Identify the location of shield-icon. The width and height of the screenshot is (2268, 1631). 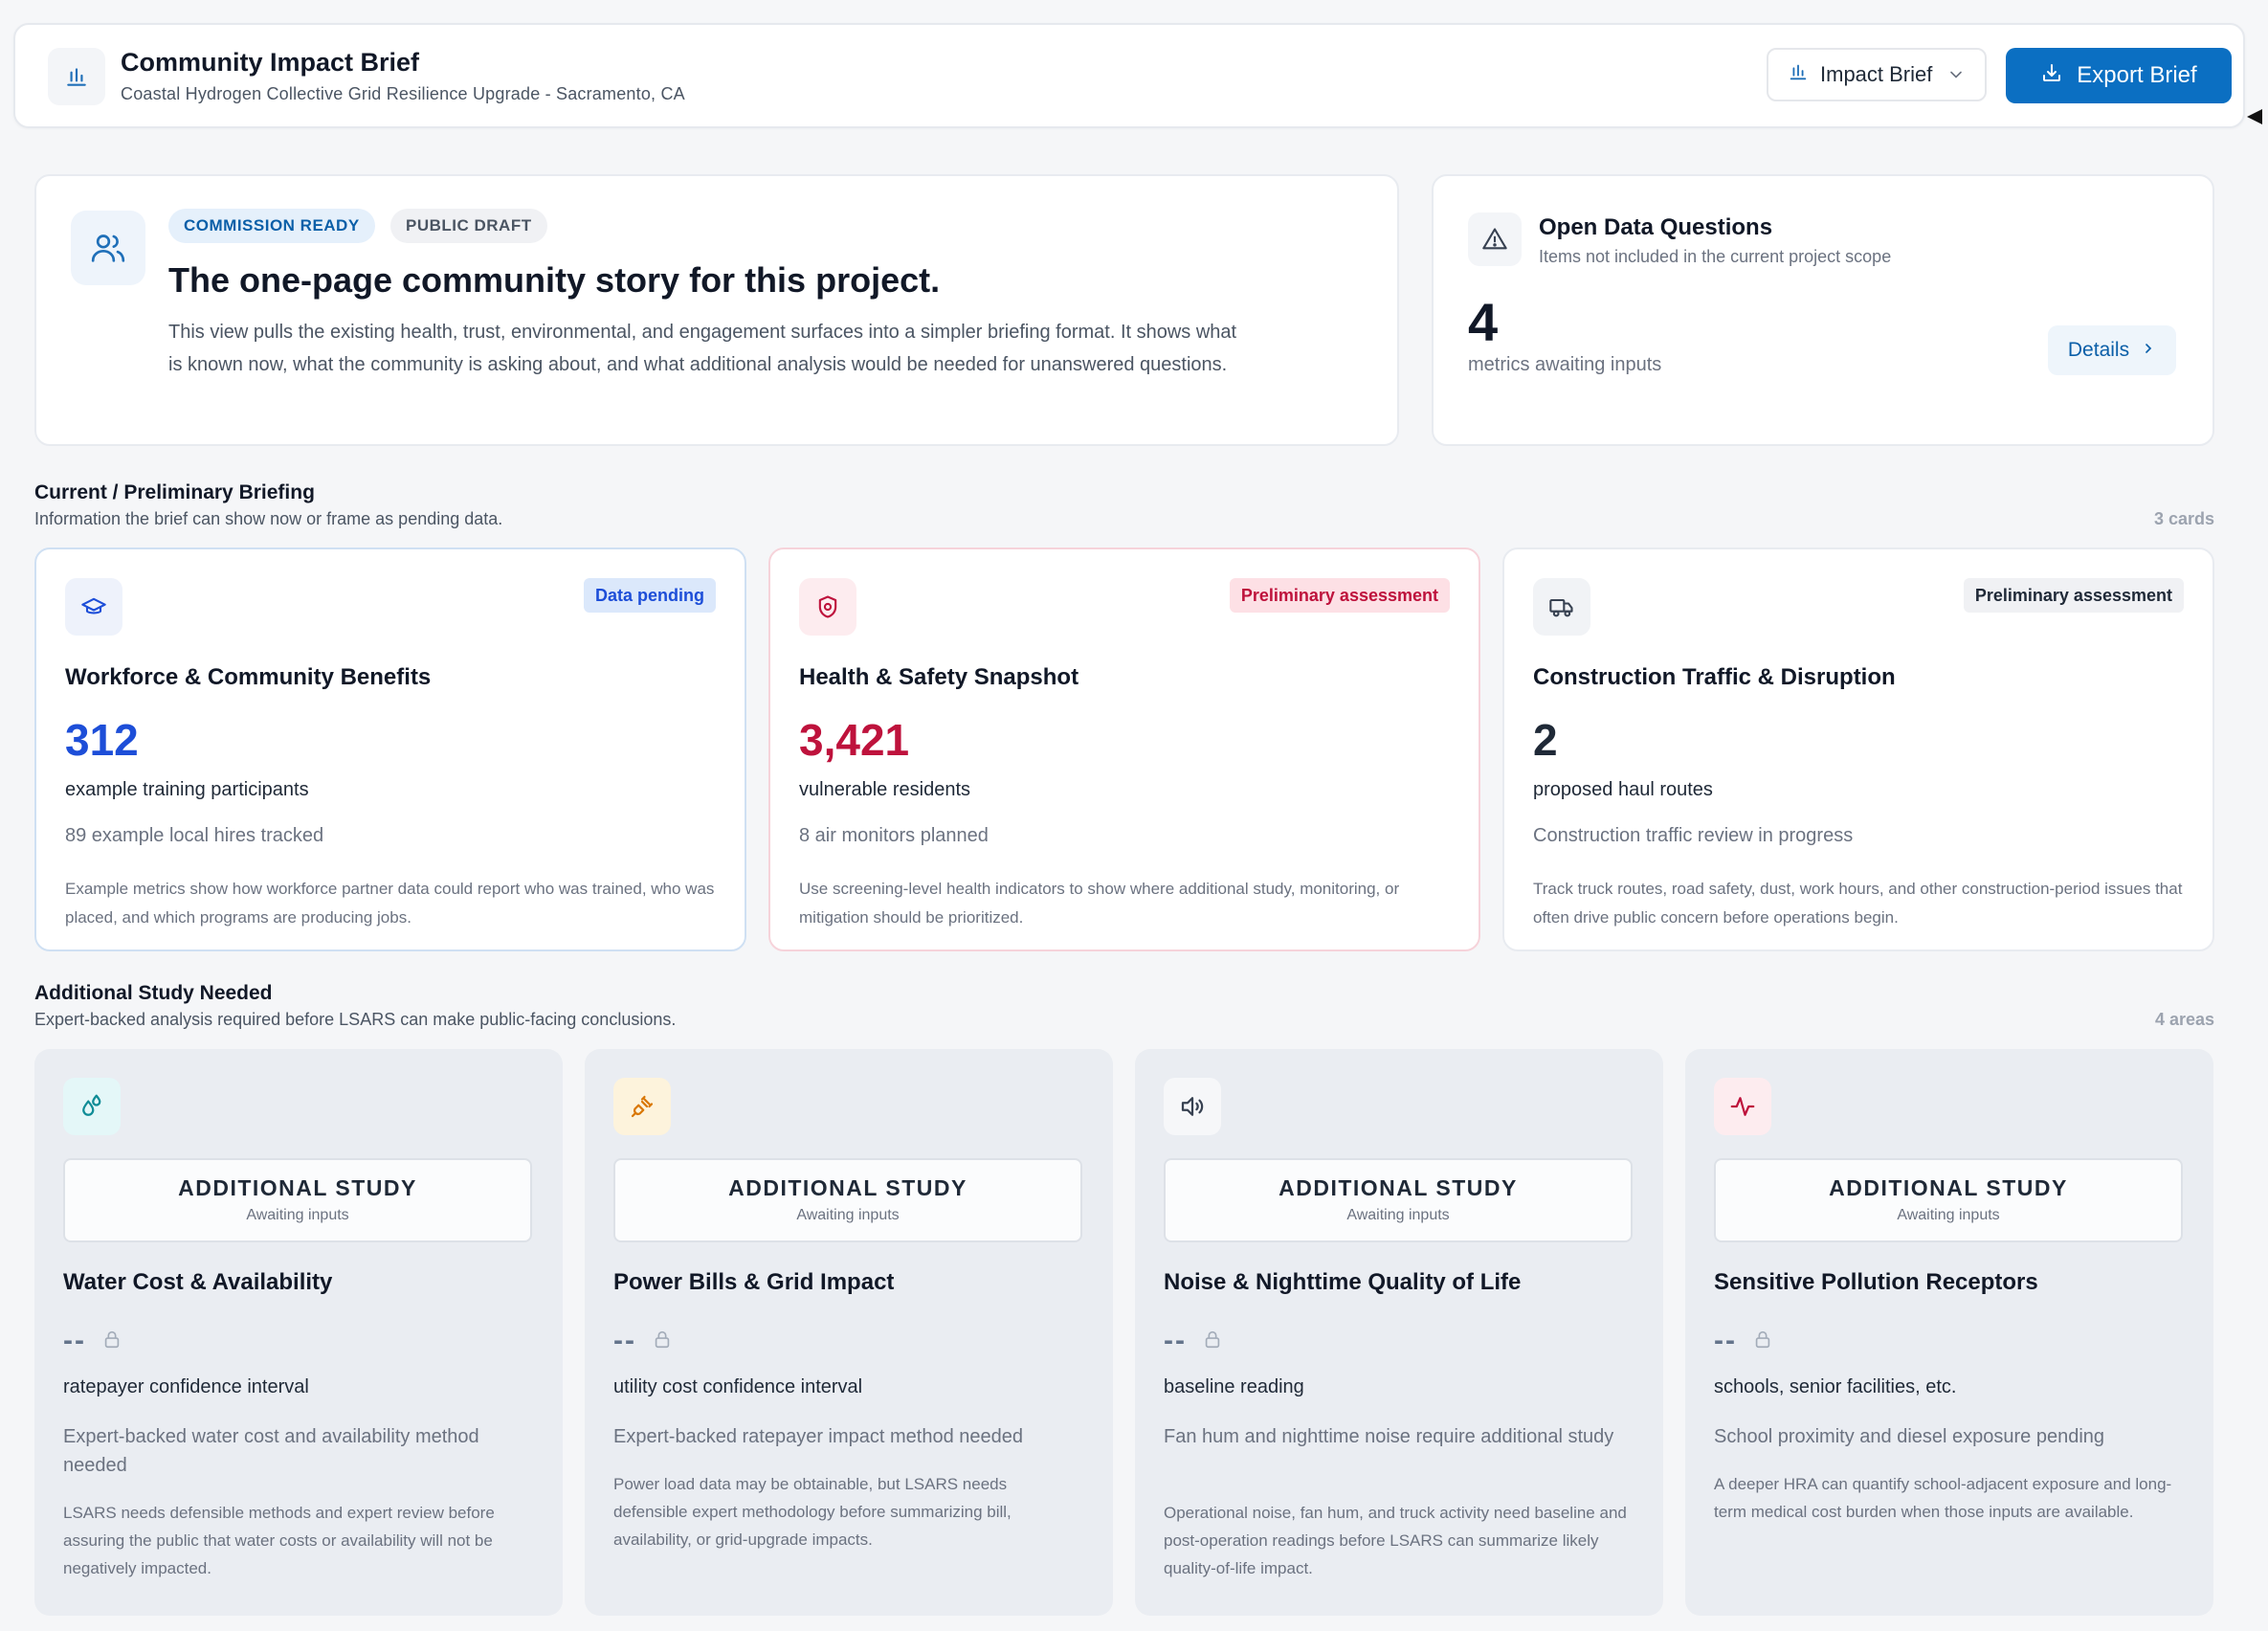
(827, 607).